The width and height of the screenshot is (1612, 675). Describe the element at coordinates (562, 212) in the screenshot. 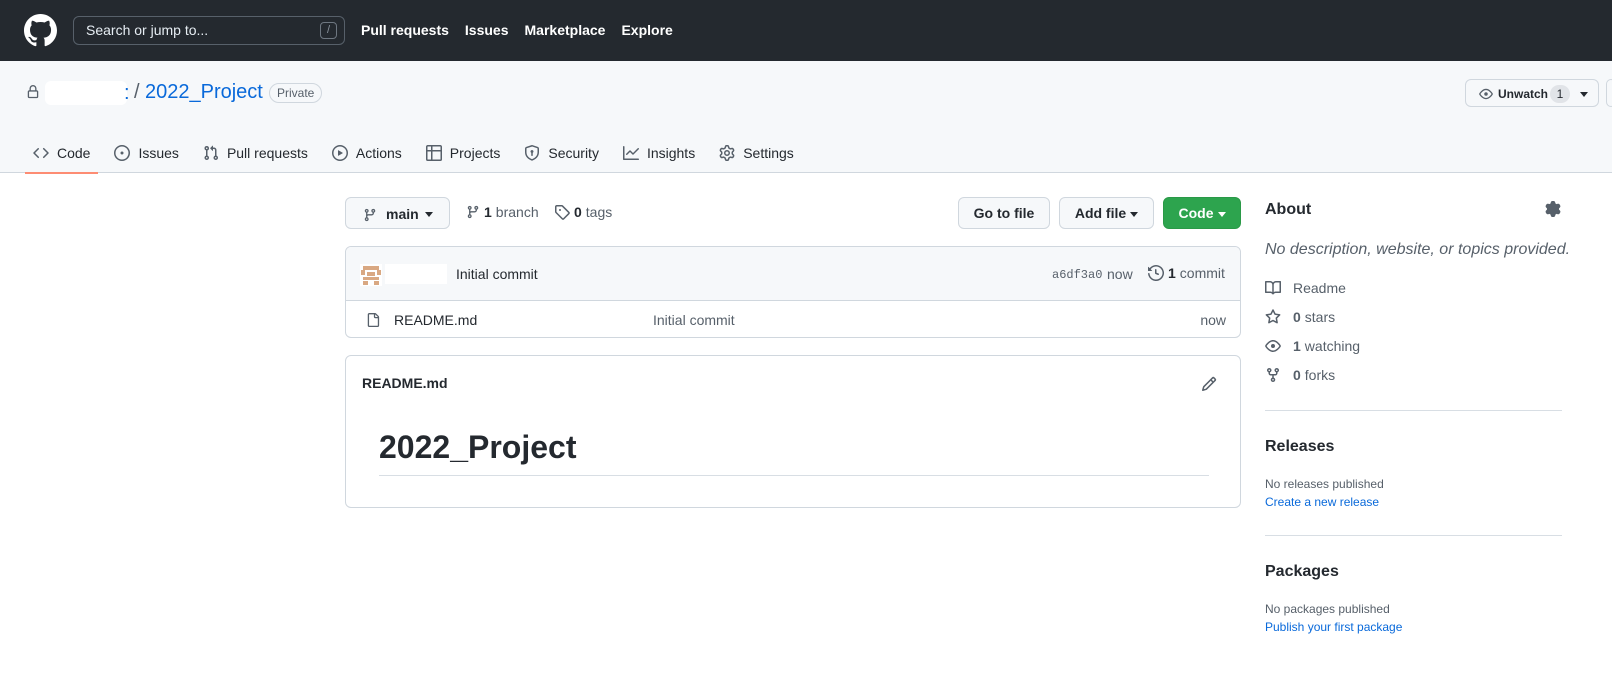

I see `tag-icon` at that location.